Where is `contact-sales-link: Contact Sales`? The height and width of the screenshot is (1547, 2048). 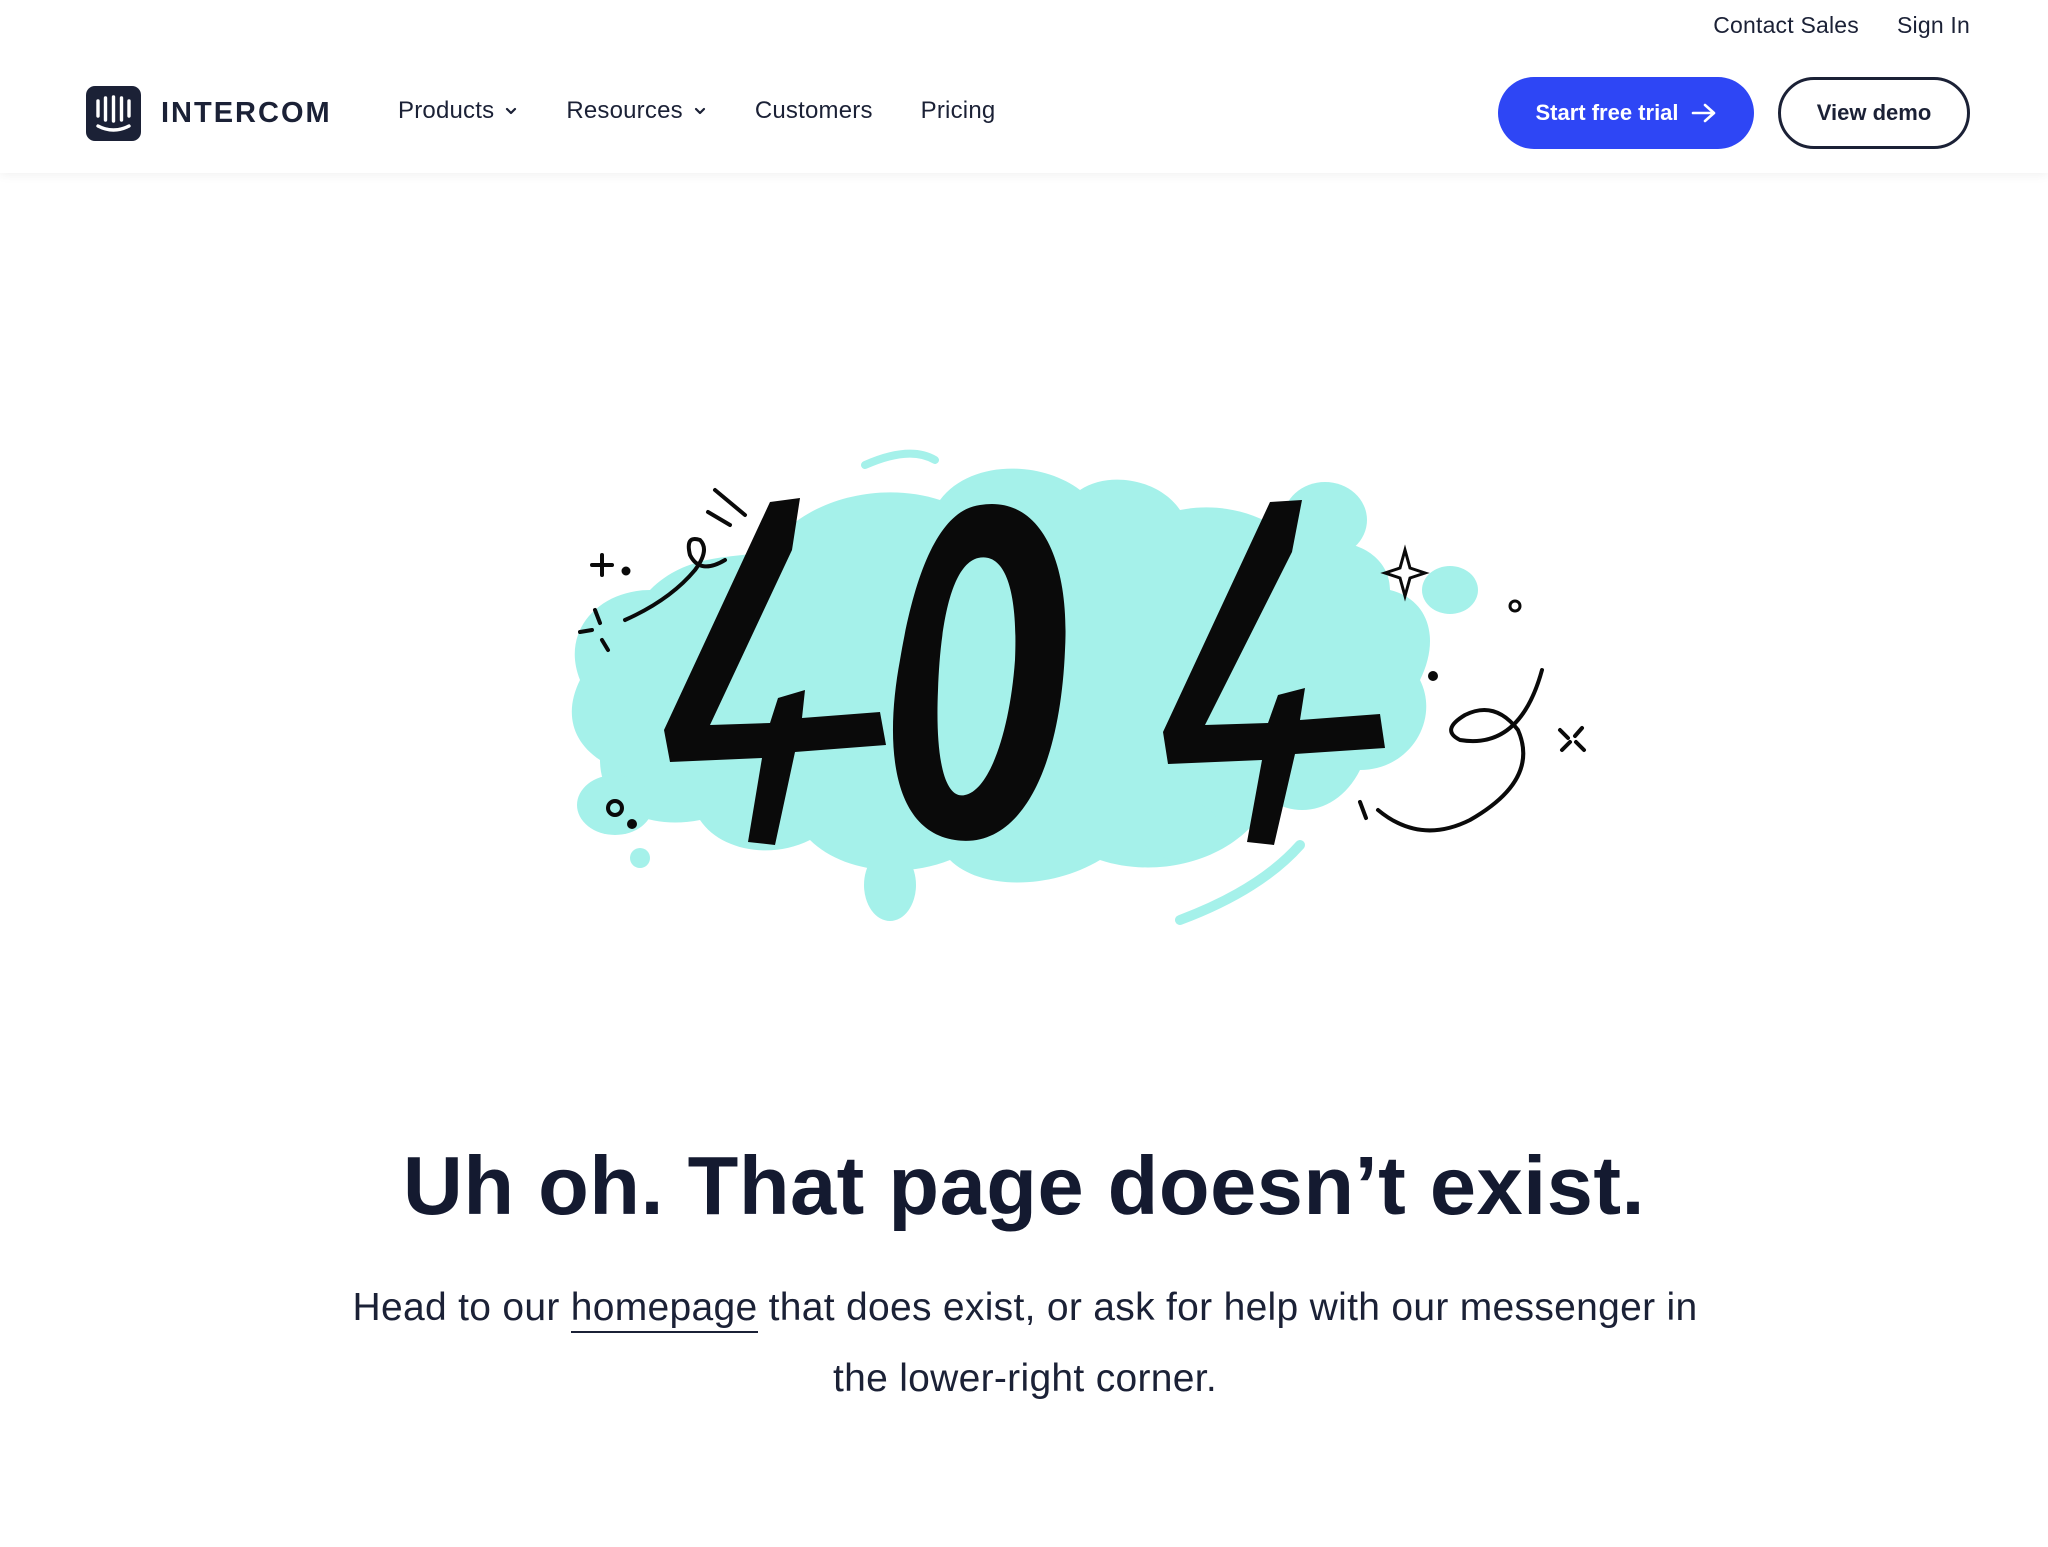
contact-sales-link: Contact Sales is located at coordinates (1786, 25).